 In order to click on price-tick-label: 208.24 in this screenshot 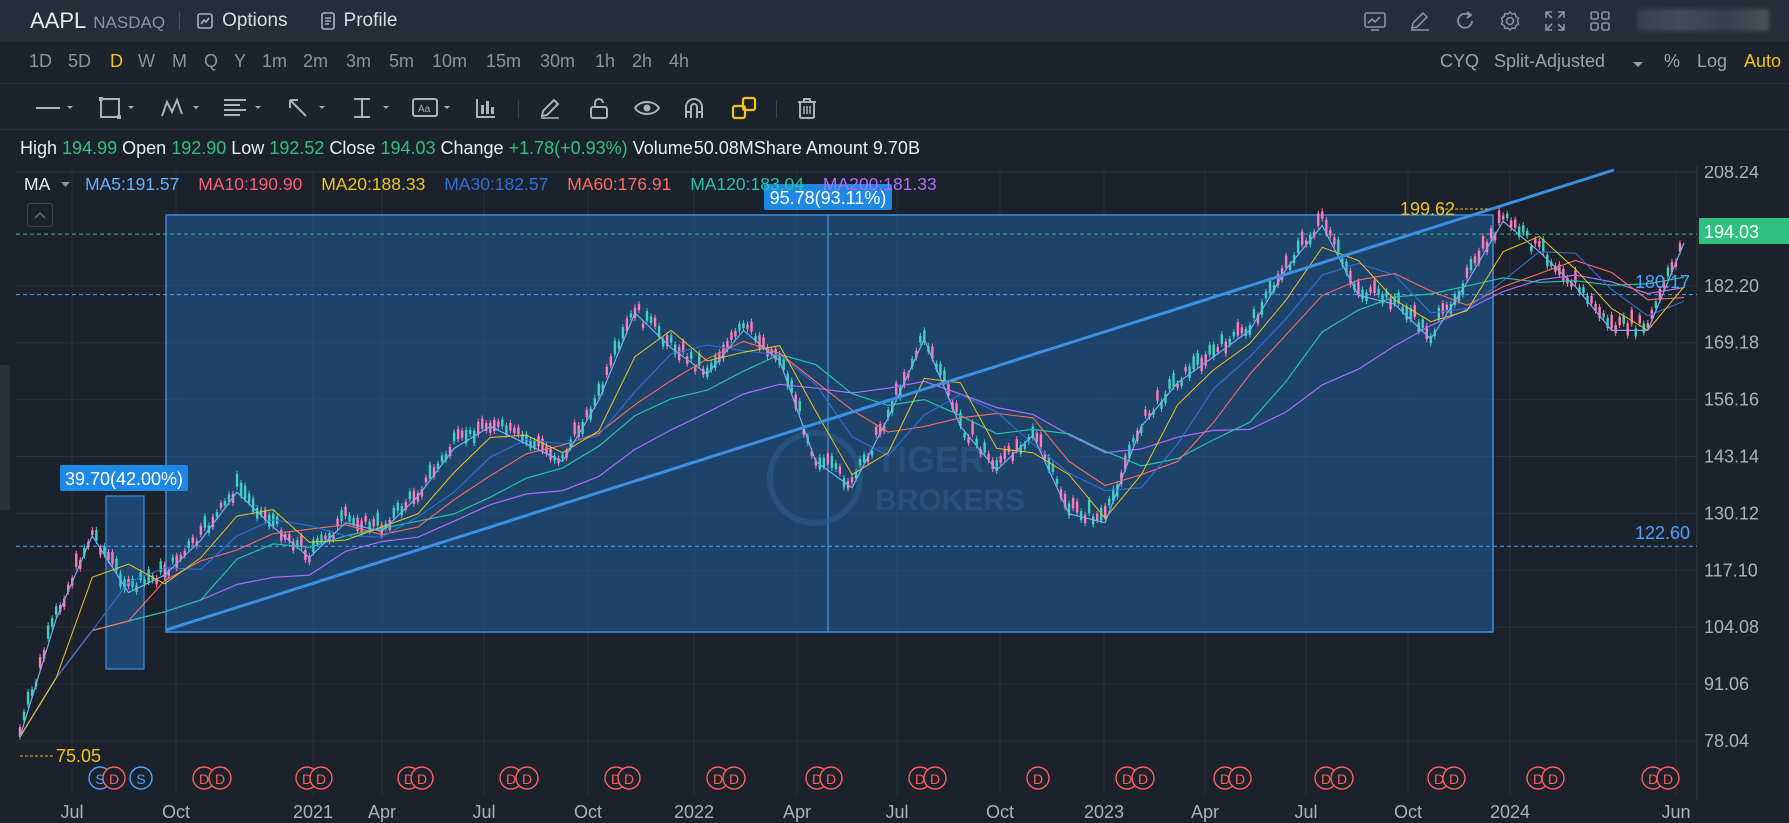, I will do `click(1731, 174)`.